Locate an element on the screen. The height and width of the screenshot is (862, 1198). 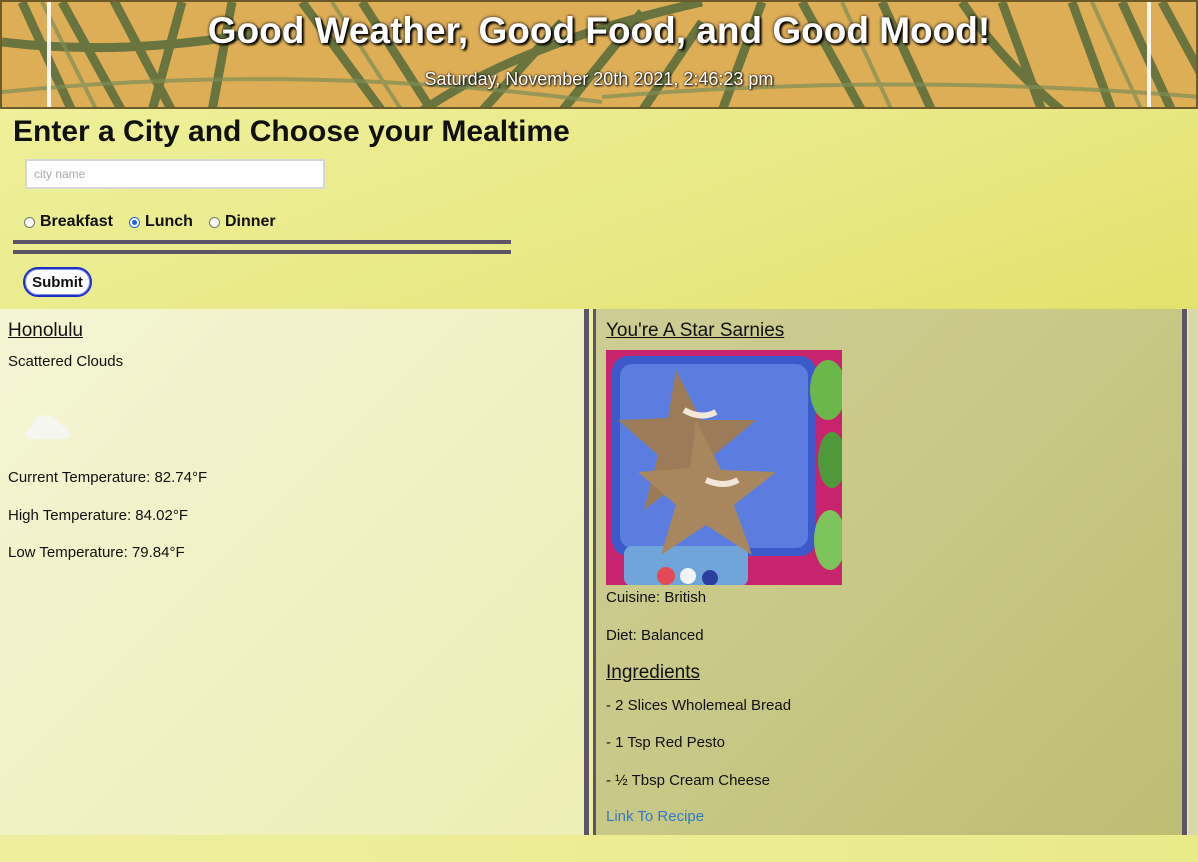
recipe-cuisine: Cuisine: British is located at coordinates (656, 597).